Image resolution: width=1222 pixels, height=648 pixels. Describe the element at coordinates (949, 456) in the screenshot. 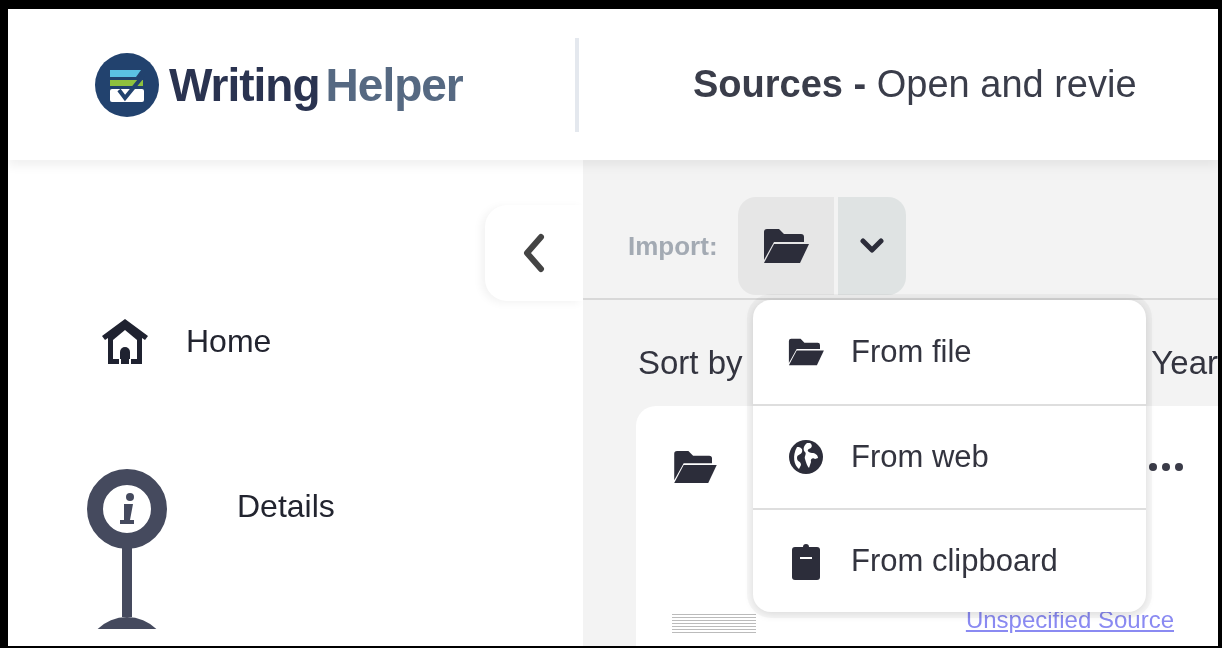

I see `menu-item: From web` at that location.